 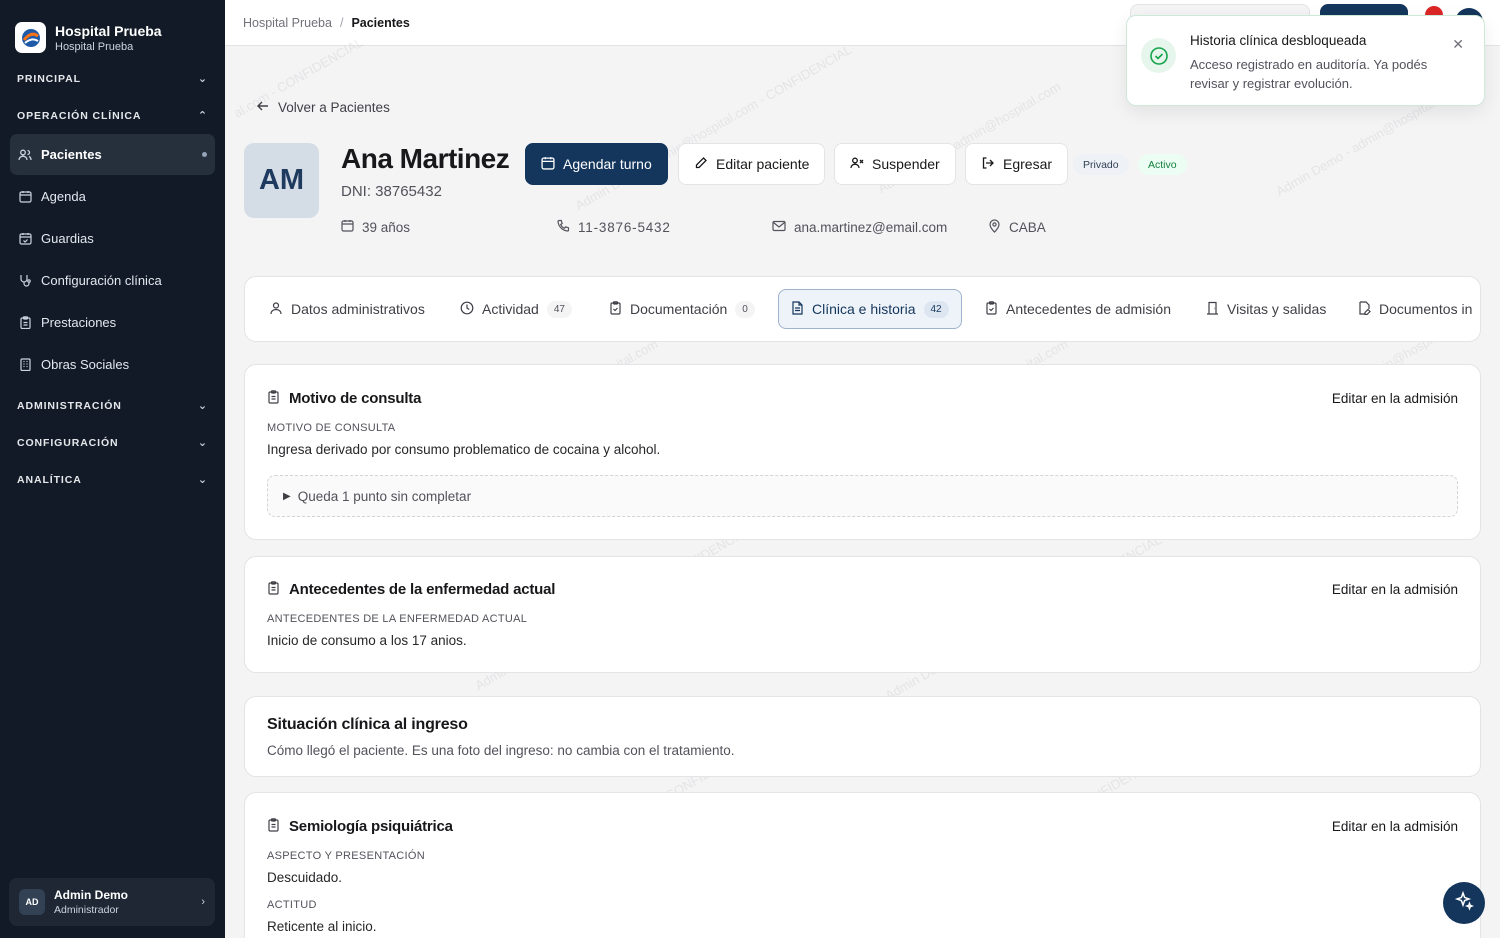 What do you see at coordinates (1162, 164) in the screenshot?
I see `status-badge: Activo` at bounding box center [1162, 164].